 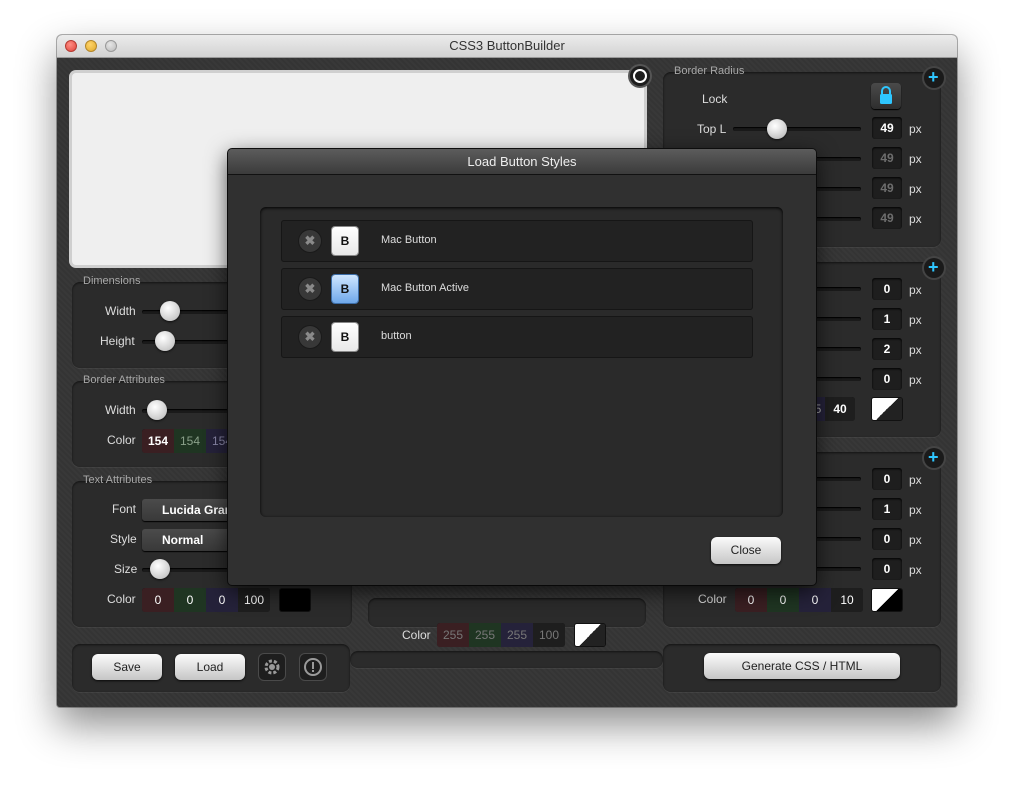 I want to click on lock-label: Lock, so click(x=715, y=99).